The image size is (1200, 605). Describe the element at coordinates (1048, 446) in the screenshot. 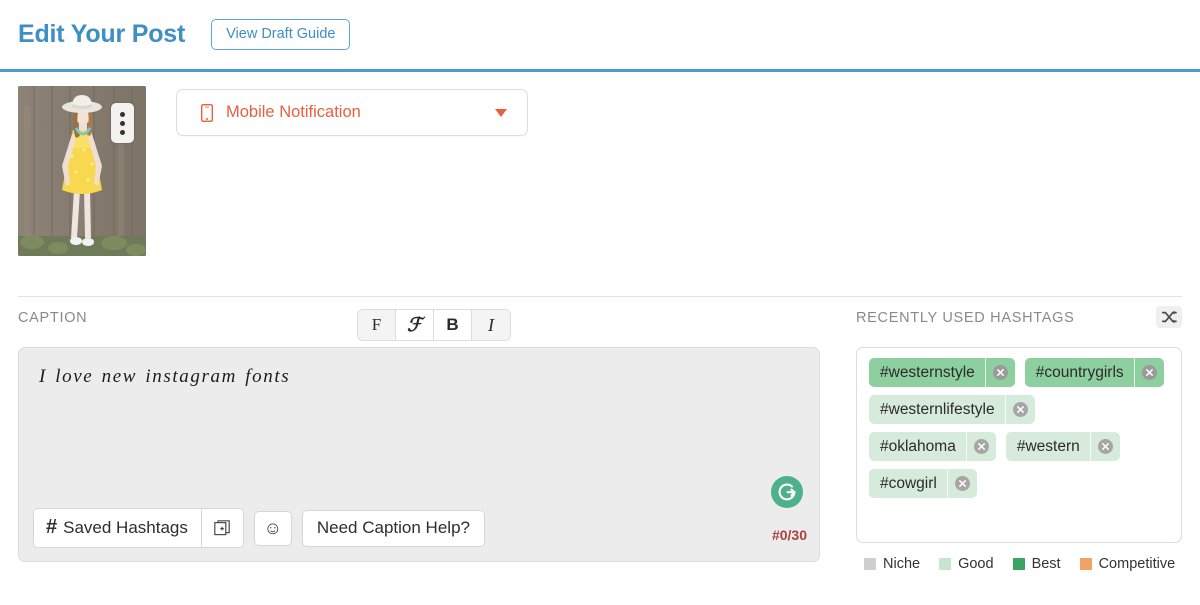

I see `hashtag-chip-label: #western` at that location.